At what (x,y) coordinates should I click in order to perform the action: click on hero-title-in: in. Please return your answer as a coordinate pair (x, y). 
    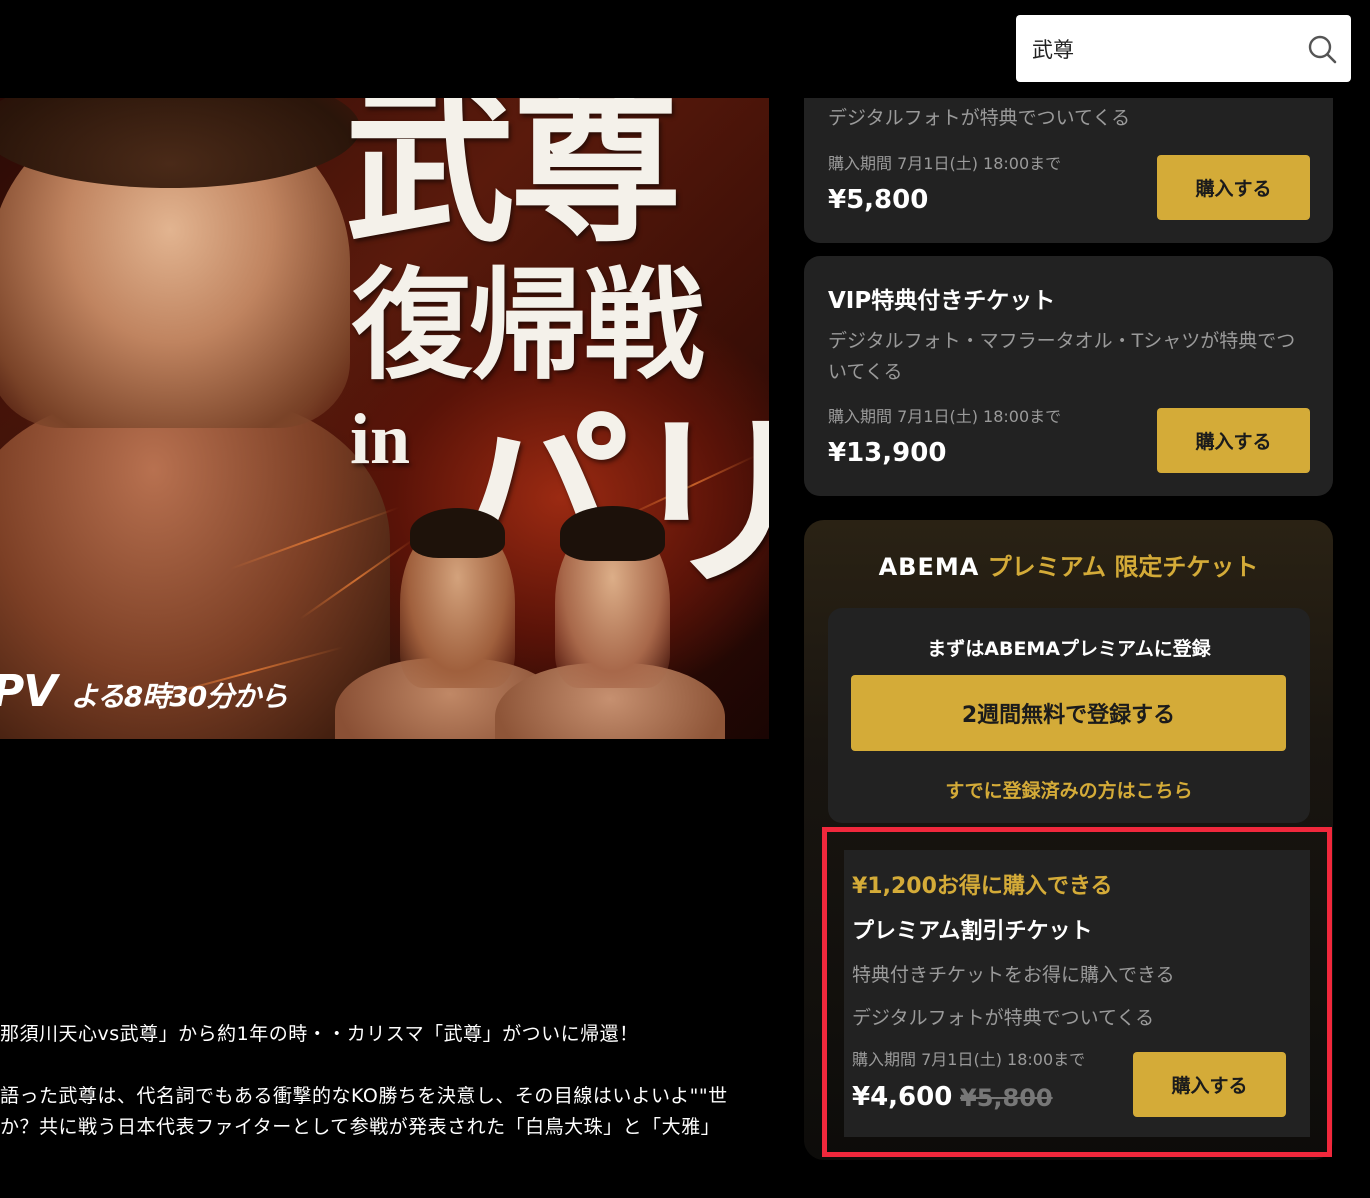
    Looking at the image, I should click on (380, 439).